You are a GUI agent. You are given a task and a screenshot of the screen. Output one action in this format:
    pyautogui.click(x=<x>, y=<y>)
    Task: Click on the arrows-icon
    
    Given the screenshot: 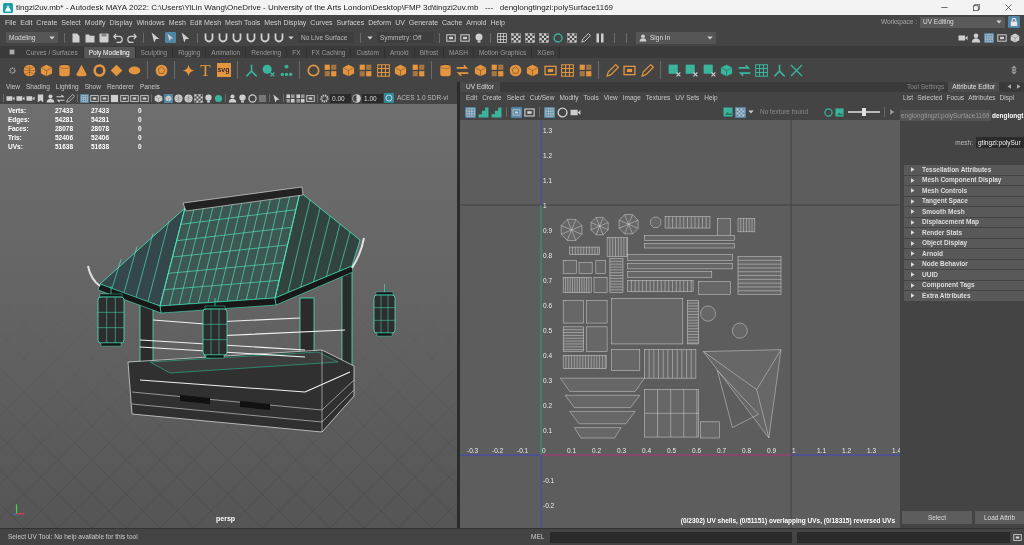 What is the action you would take?
    pyautogui.click(x=60, y=98)
    